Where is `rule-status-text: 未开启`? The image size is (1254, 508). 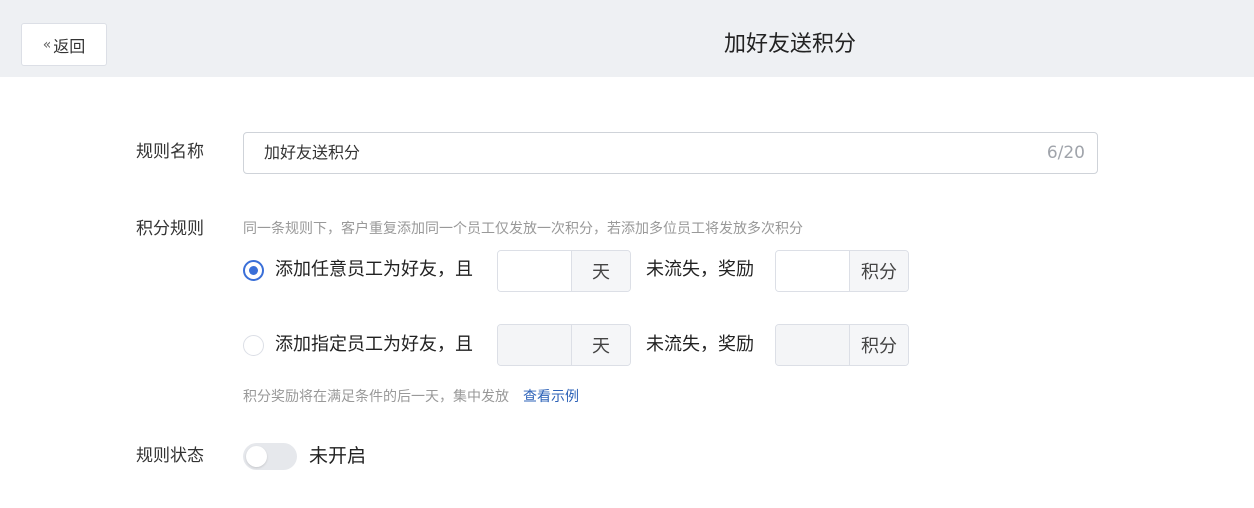
rule-status-text: 未开启 is located at coordinates (338, 456).